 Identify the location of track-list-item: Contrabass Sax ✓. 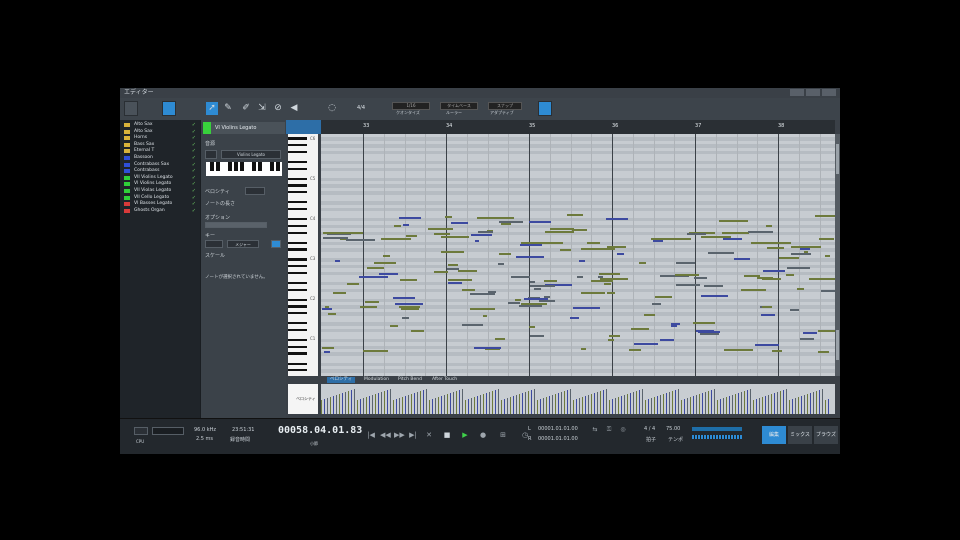
(160, 165).